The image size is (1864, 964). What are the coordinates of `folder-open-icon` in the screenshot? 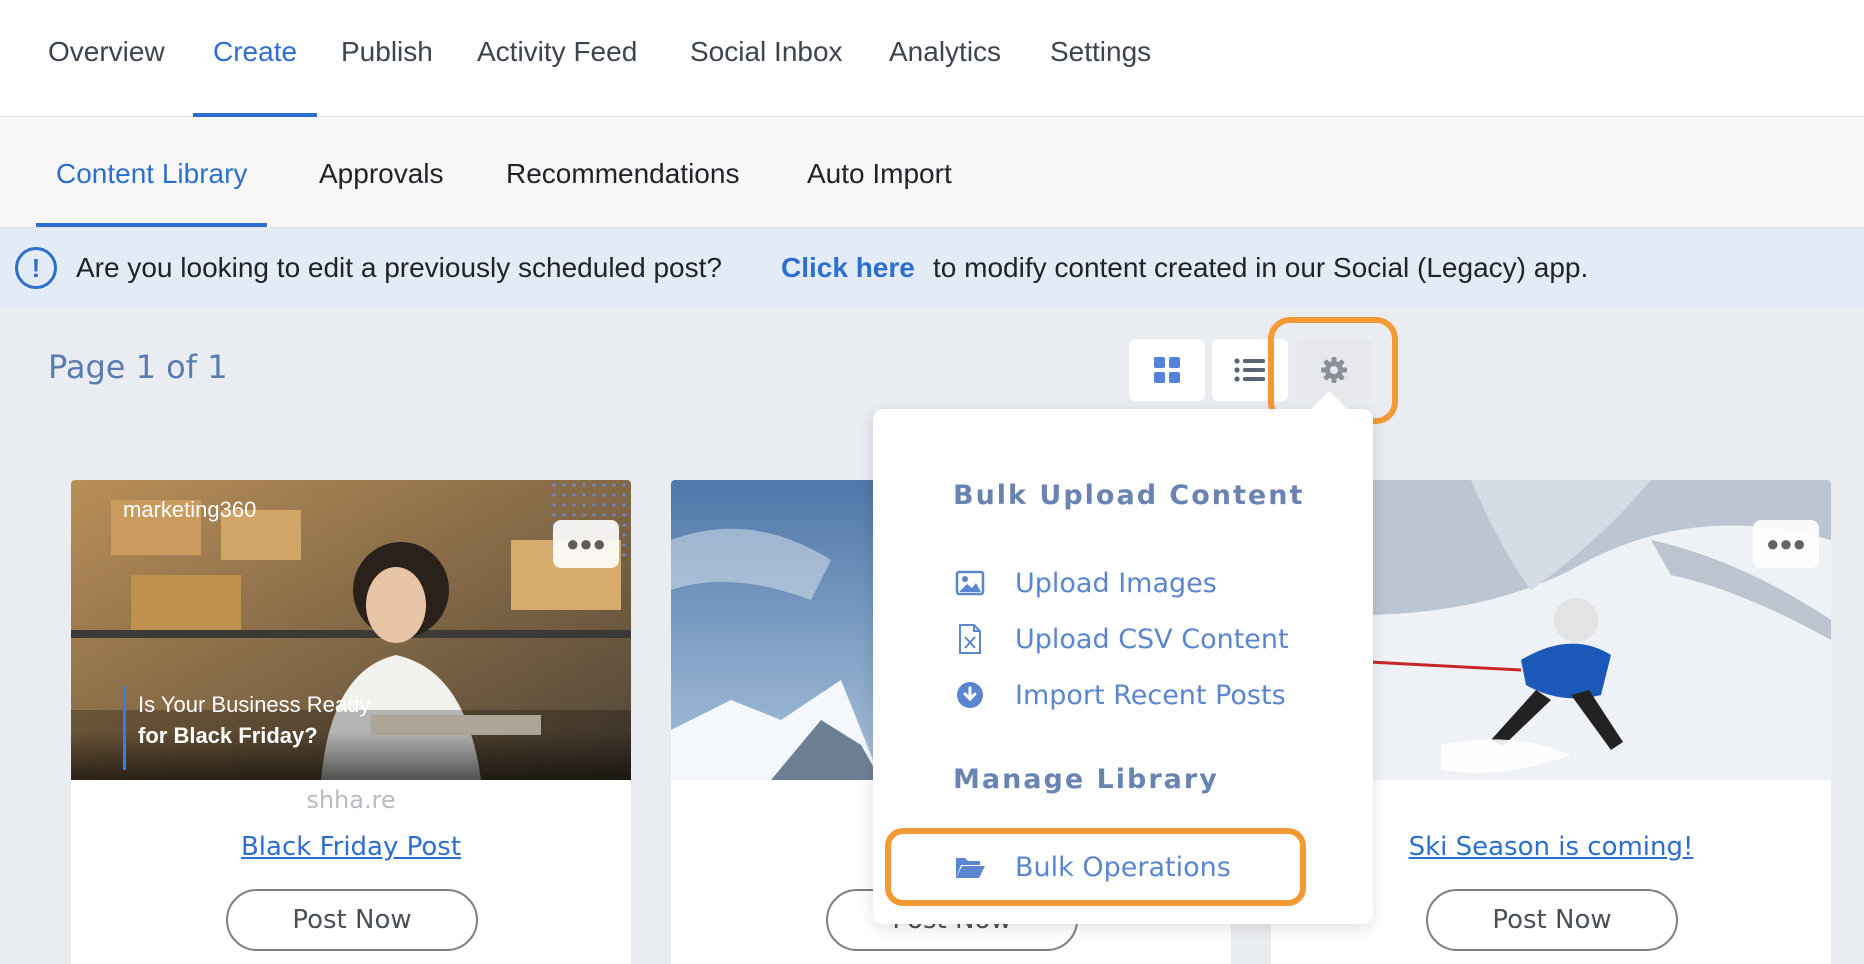 It's located at (970, 867).